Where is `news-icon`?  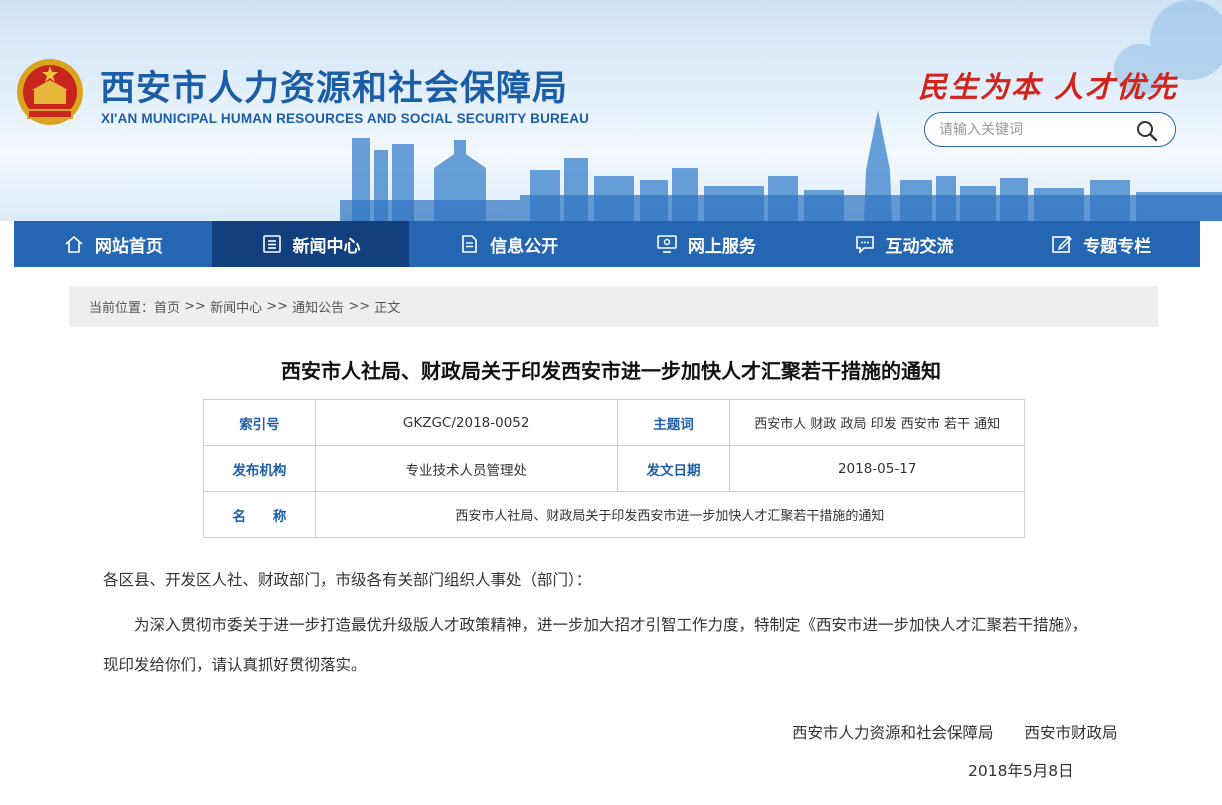
news-icon is located at coordinates (271, 244).